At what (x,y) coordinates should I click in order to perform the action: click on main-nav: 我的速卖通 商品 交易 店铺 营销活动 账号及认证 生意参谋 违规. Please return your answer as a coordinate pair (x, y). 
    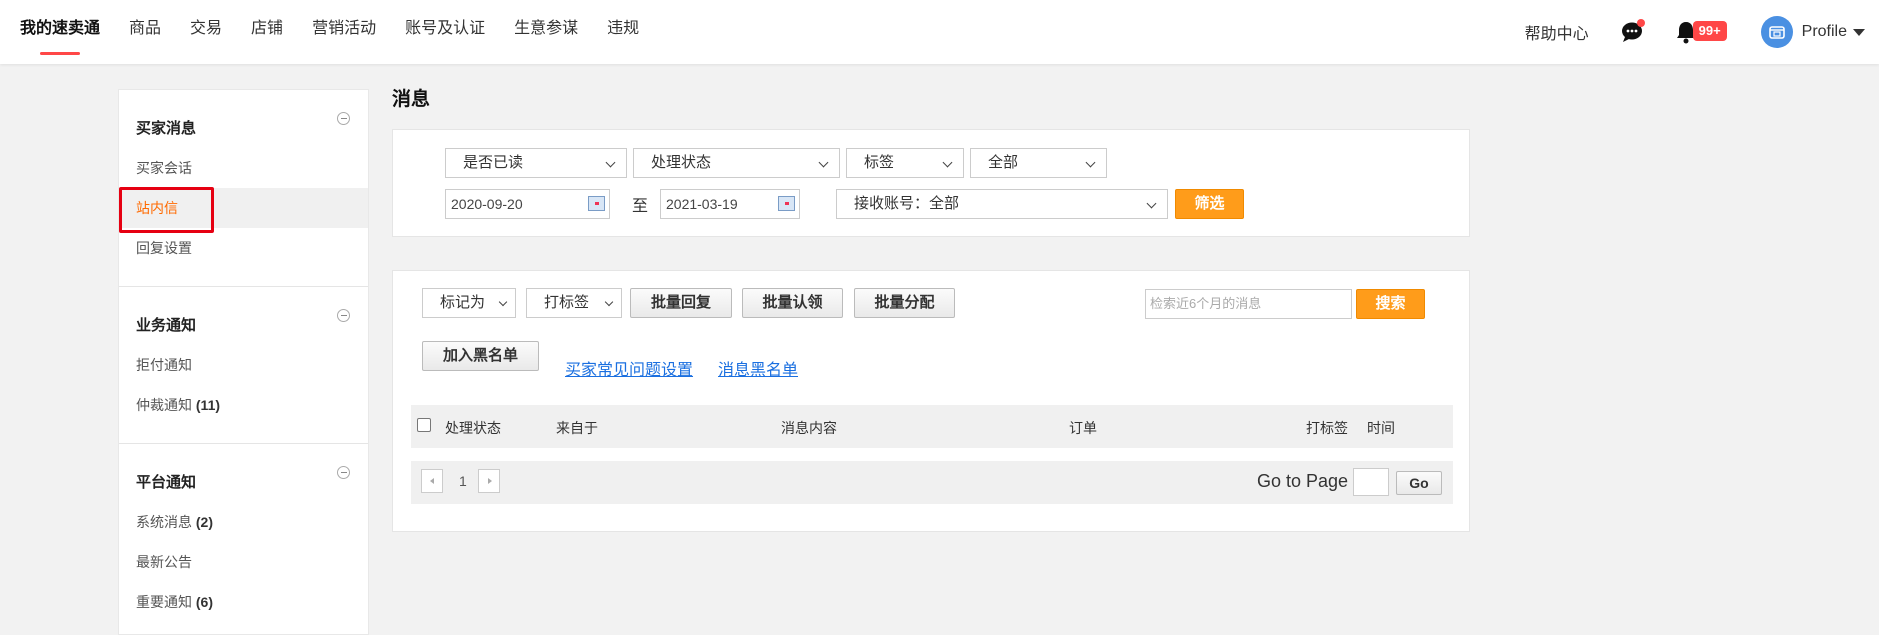
    Looking at the image, I should click on (334, 32).